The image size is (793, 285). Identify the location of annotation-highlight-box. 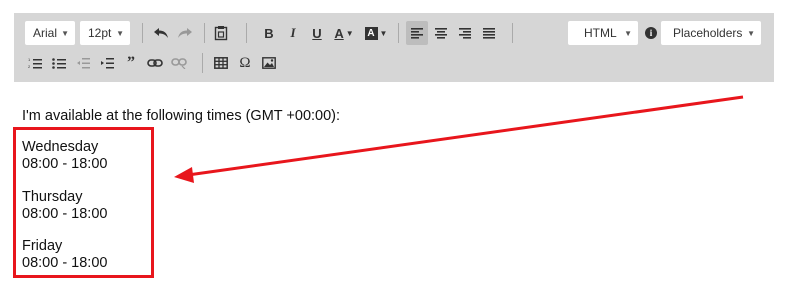
(83, 202).